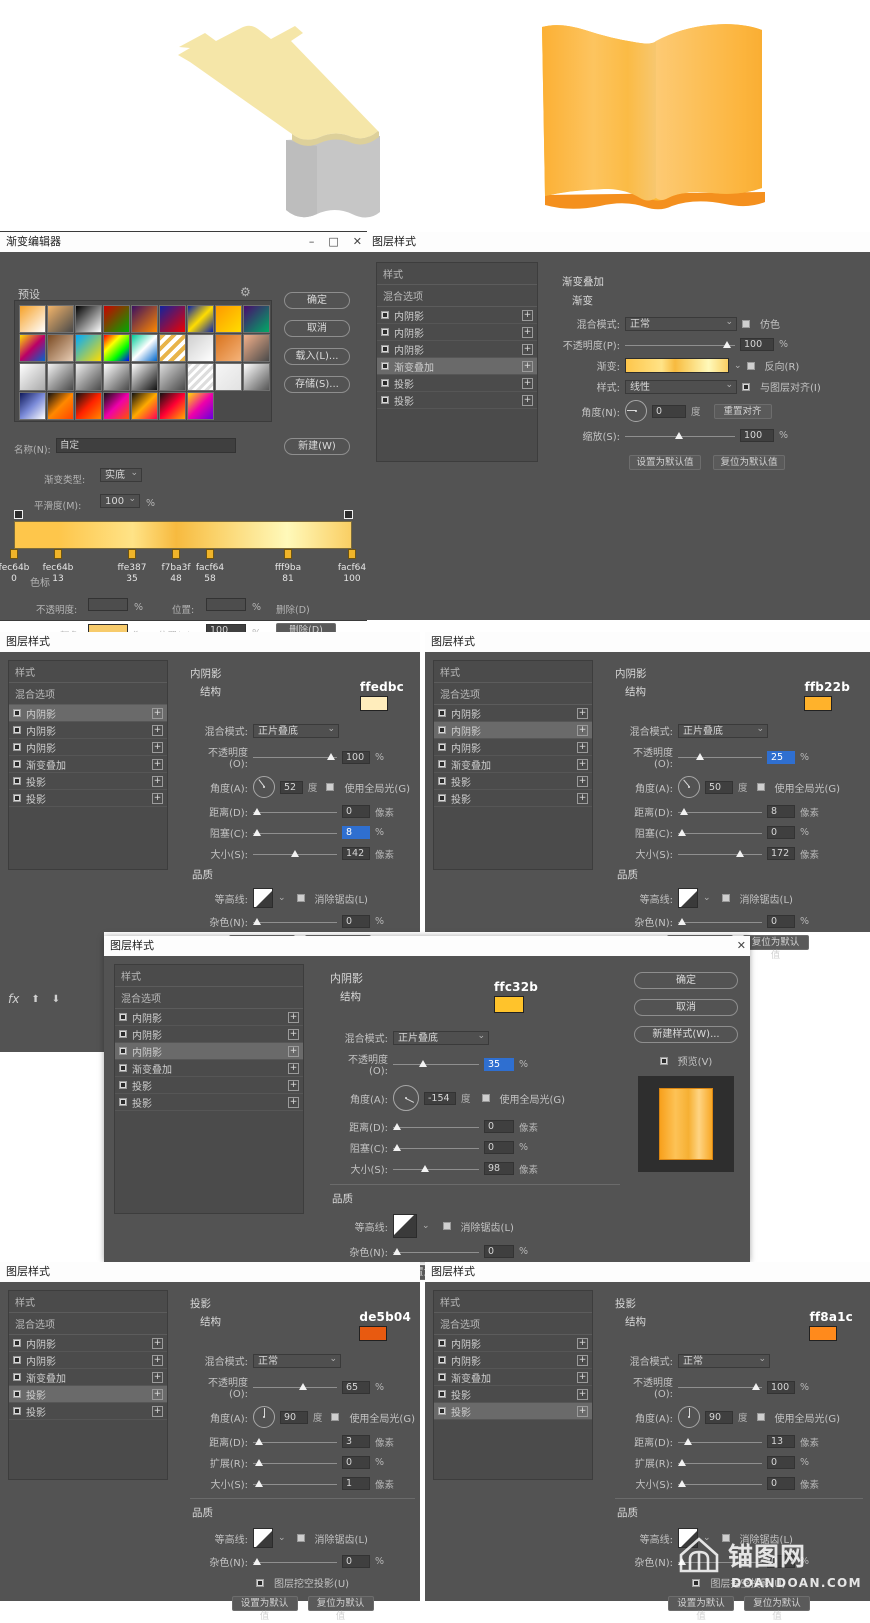  Describe the element at coordinates (13, 999) in the screenshot. I see `fx-icon: fx` at that location.